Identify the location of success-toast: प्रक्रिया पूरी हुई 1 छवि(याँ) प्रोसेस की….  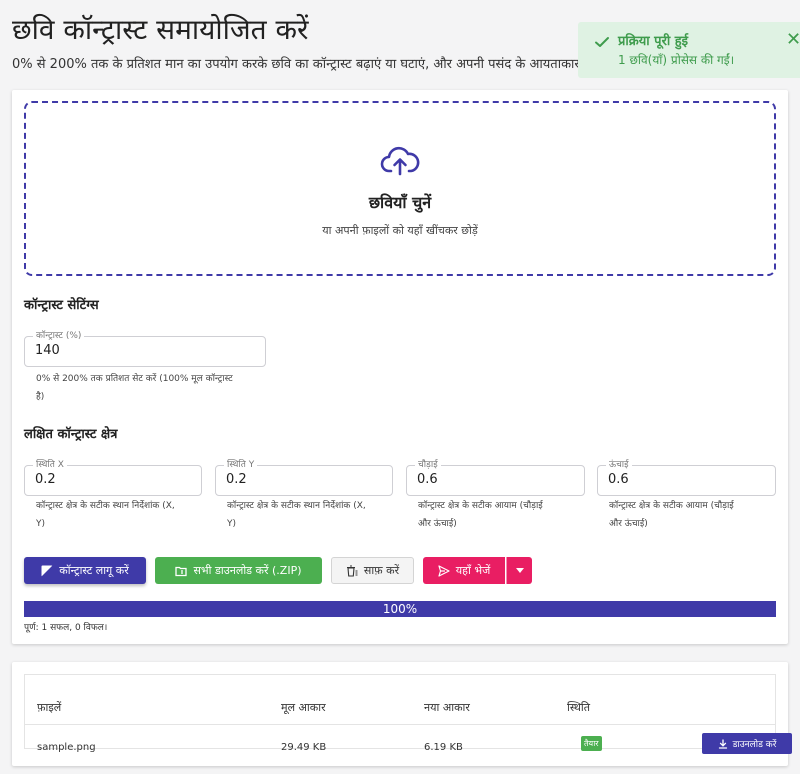
(689, 50).